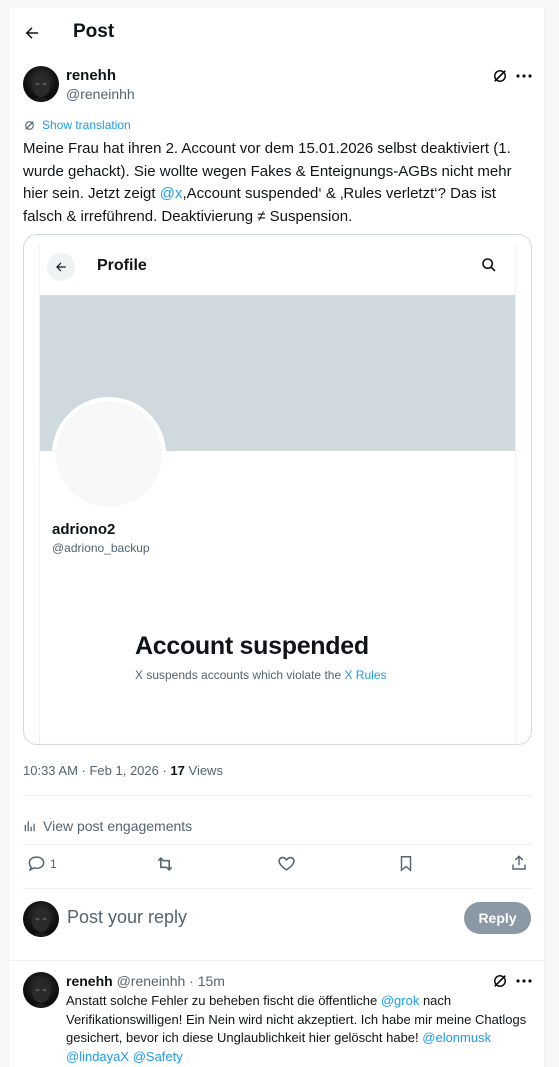  I want to click on views-label: Views, so click(203, 770).